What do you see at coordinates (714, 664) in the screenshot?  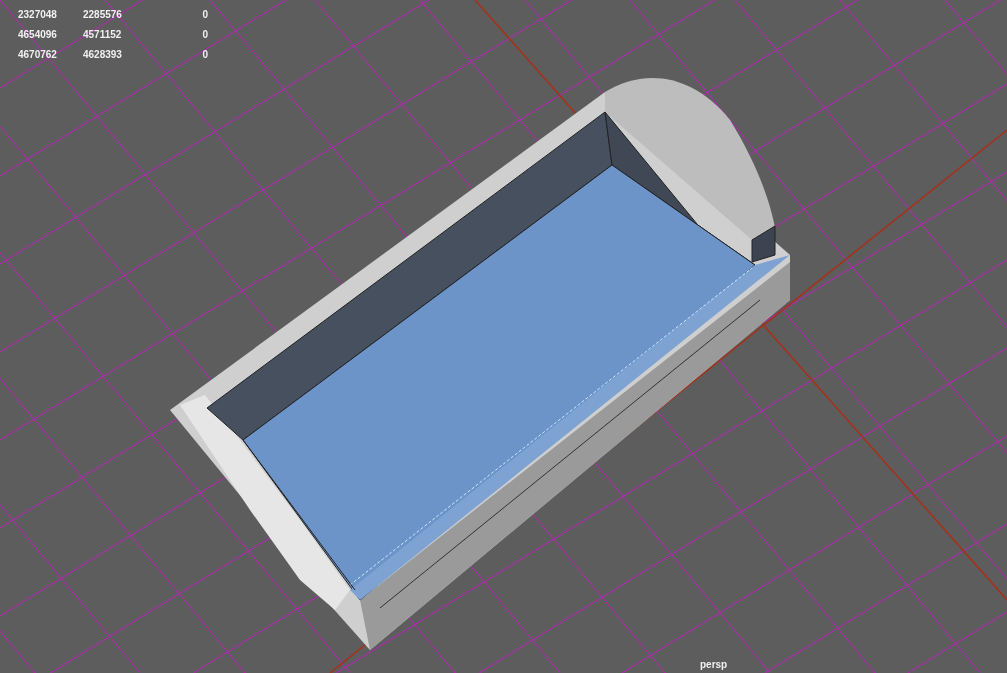 I see `camera-label: persp` at bounding box center [714, 664].